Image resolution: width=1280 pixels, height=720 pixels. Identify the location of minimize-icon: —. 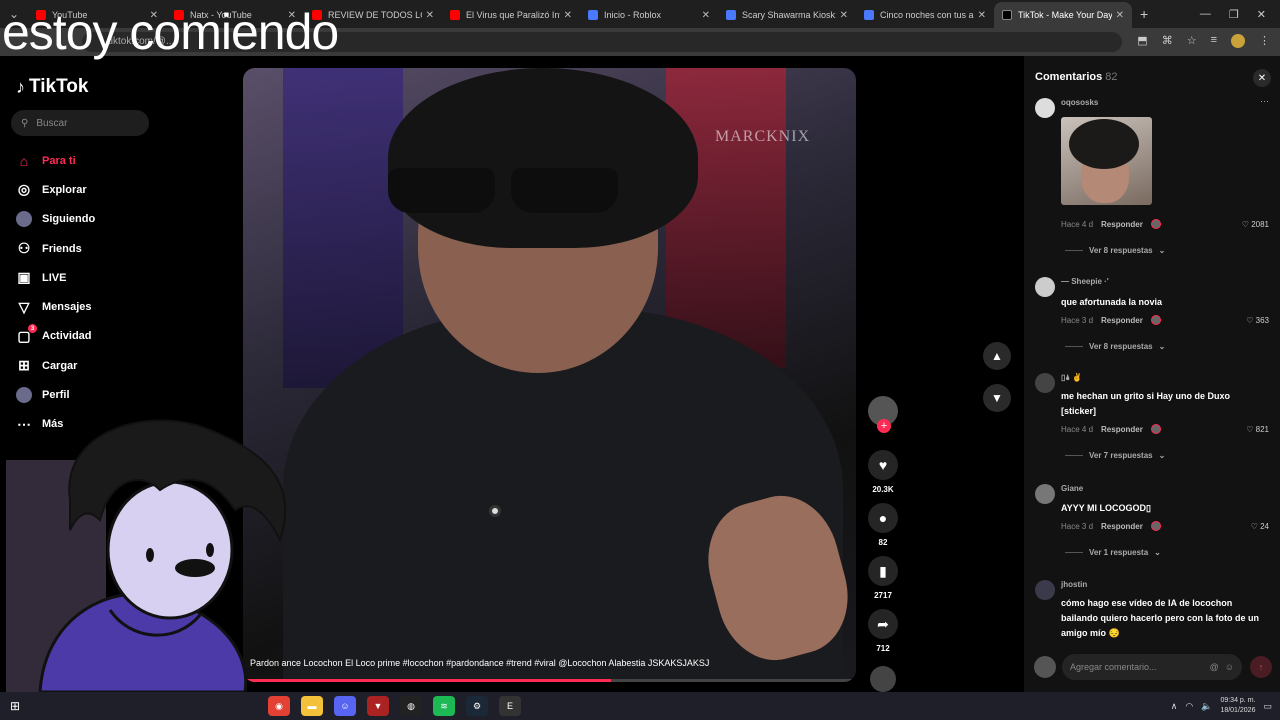
(1205, 14).